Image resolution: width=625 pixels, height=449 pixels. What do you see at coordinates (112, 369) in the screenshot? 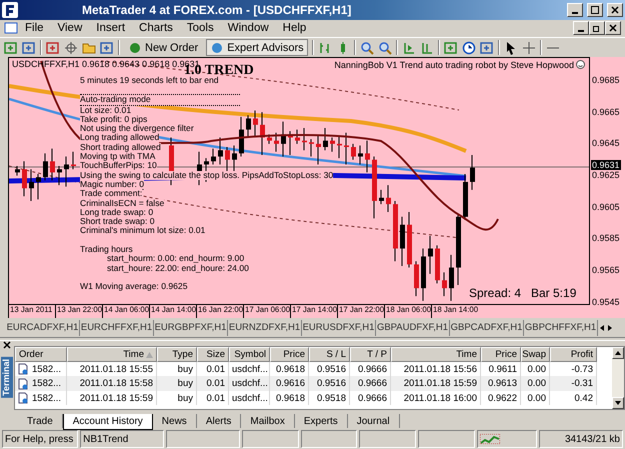
I see `table-cell: 2011.01.18 15:55` at bounding box center [112, 369].